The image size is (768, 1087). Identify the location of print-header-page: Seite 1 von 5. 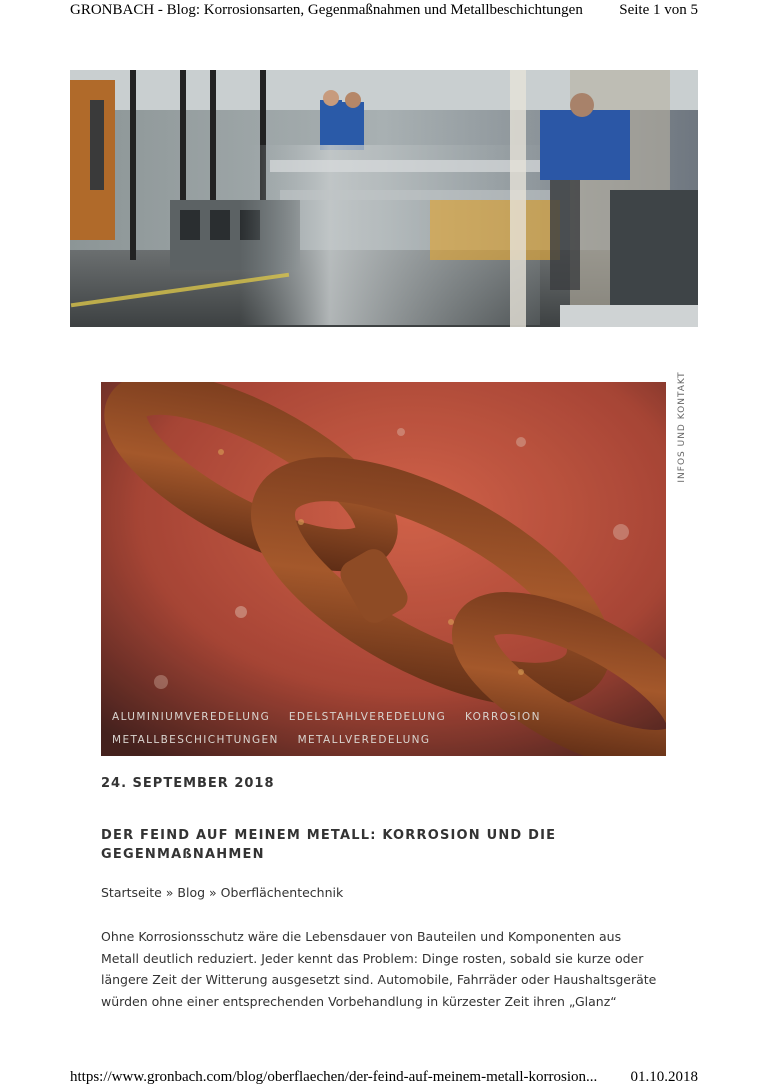
(658, 10).